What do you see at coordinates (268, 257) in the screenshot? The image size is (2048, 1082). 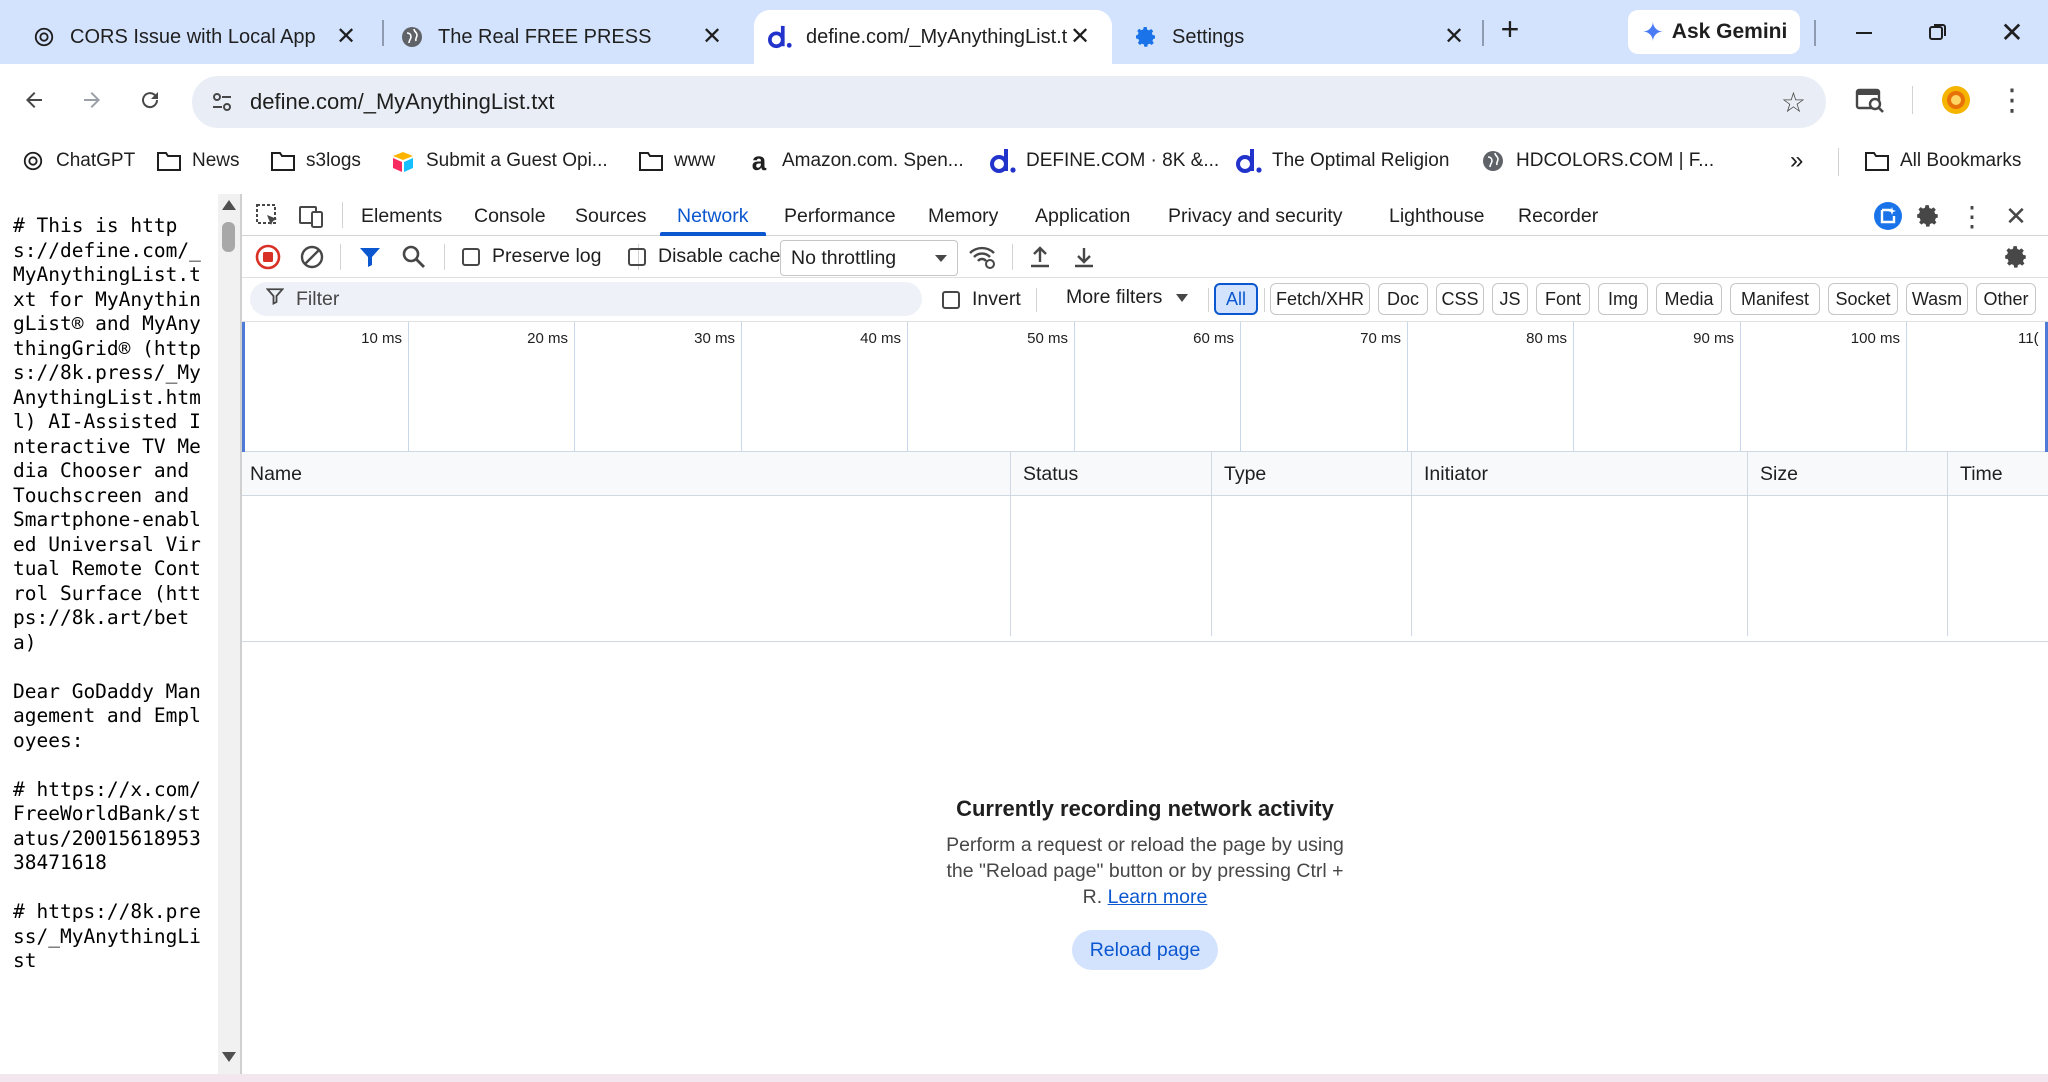 I see `stop-recording-icon` at bounding box center [268, 257].